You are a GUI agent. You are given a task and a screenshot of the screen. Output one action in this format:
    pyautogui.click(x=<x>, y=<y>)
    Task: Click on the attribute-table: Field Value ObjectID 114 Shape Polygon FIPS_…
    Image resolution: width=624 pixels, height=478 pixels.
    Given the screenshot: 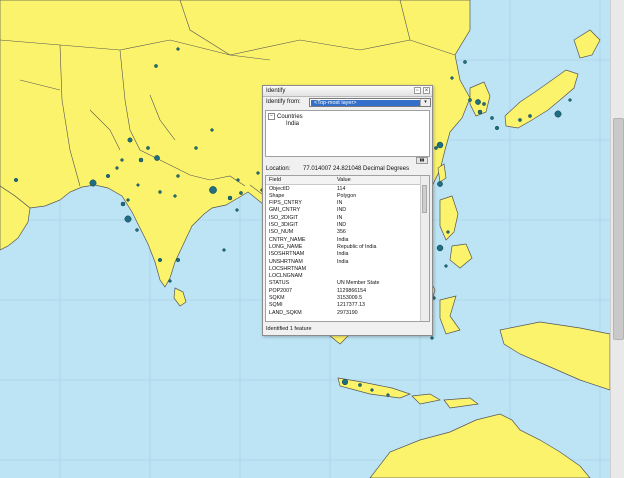 What is the action you would take?
    pyautogui.click(x=347, y=248)
    